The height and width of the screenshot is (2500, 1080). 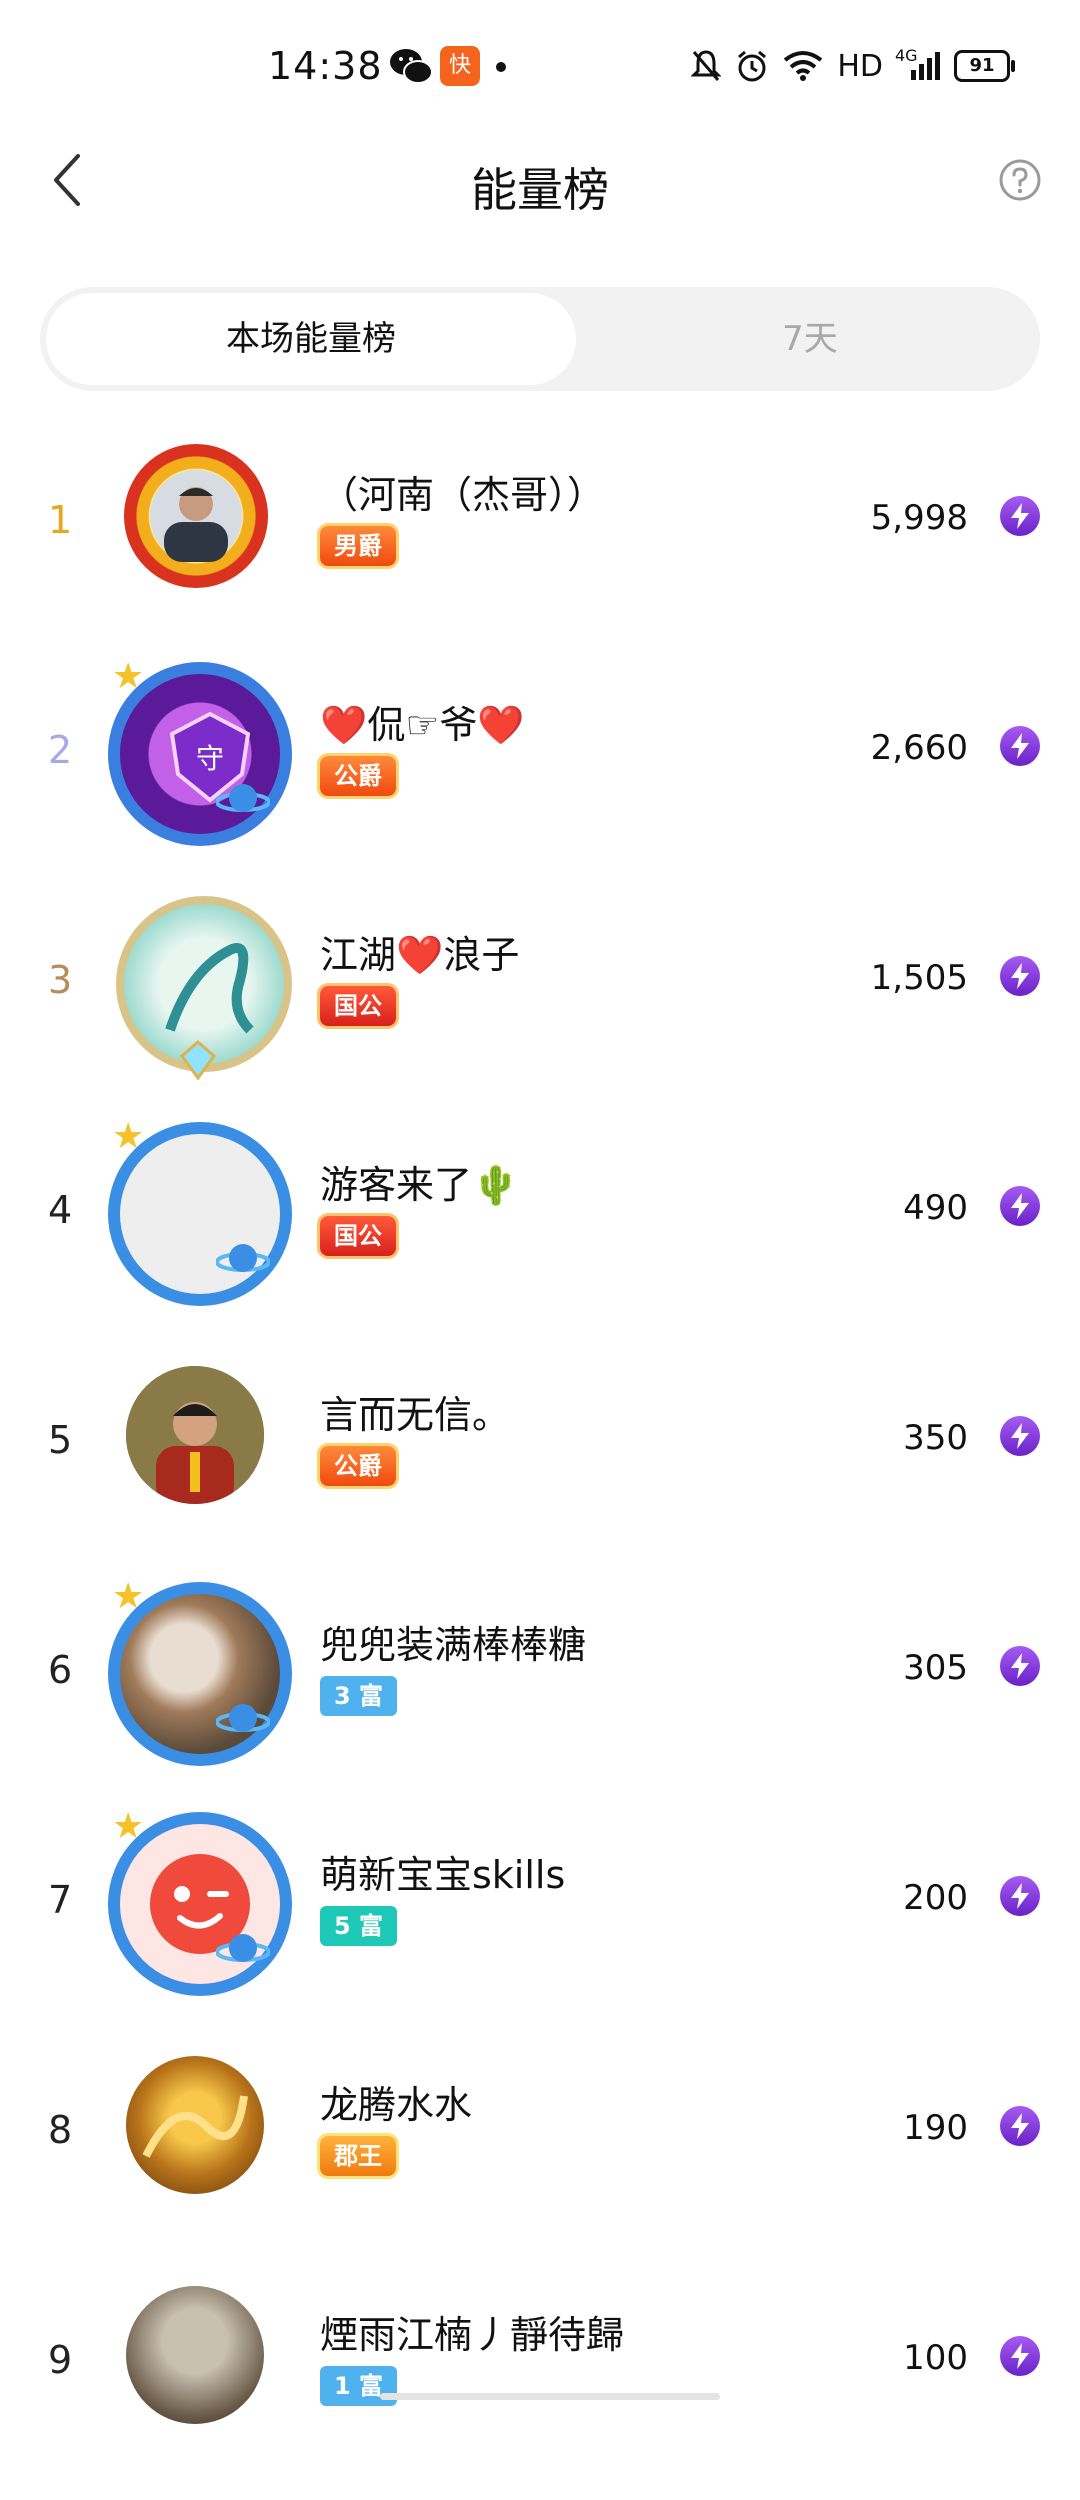 What do you see at coordinates (453, 1645) in the screenshot?
I see `user-name: 兜兜装满棒棒糖` at bounding box center [453, 1645].